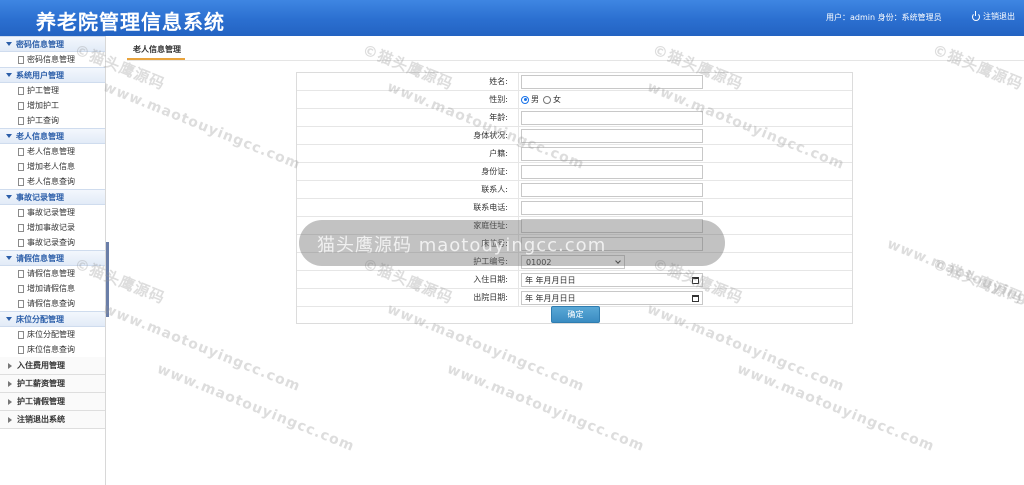 The image size is (1024, 485). I want to click on sidebar-item-add-leave: 增加请假信息, so click(52, 288).